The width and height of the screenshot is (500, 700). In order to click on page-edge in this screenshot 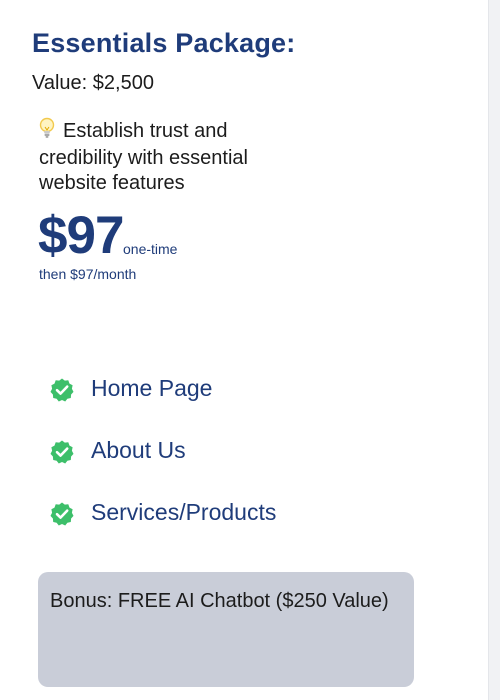, I will do `click(494, 350)`.